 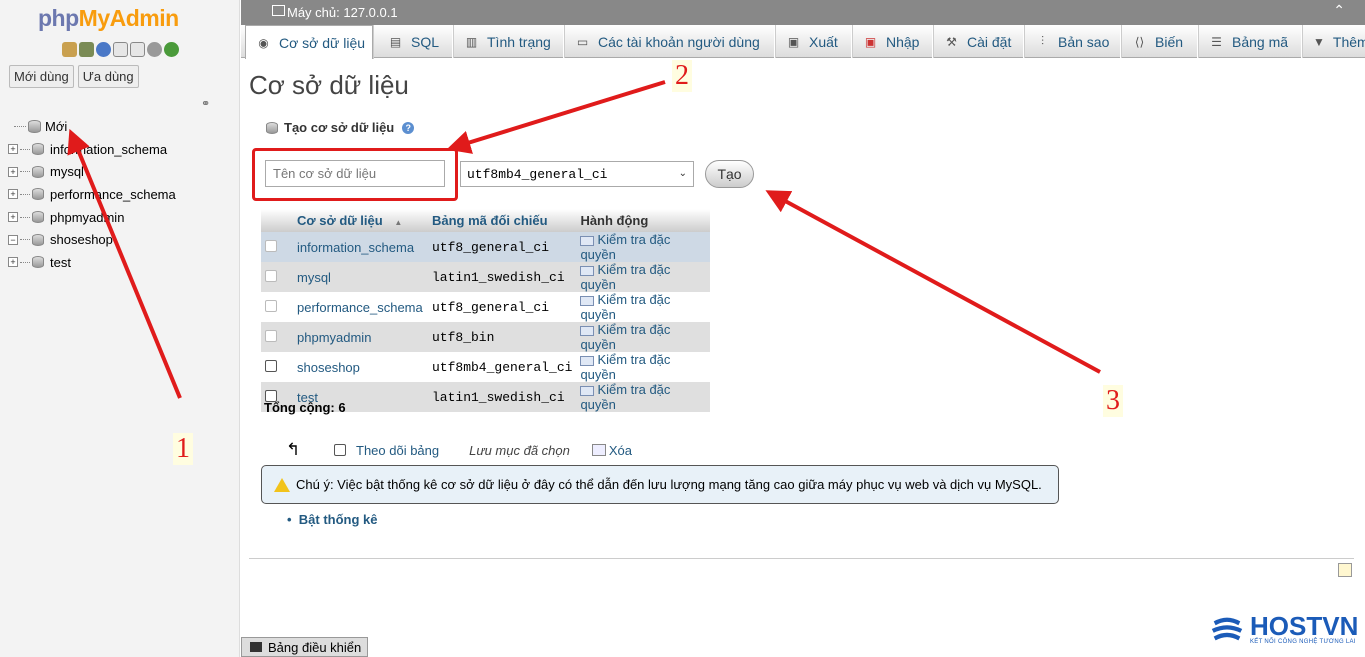 I want to click on check-all-checkbox, so click(x=340, y=450).